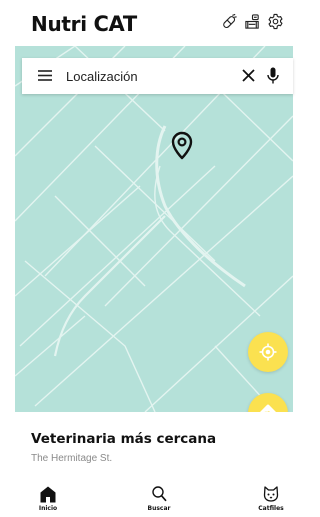 Image resolution: width=320 pixels, height=517 pixels. I want to click on nav-label-buscar: Buscar, so click(159, 508).